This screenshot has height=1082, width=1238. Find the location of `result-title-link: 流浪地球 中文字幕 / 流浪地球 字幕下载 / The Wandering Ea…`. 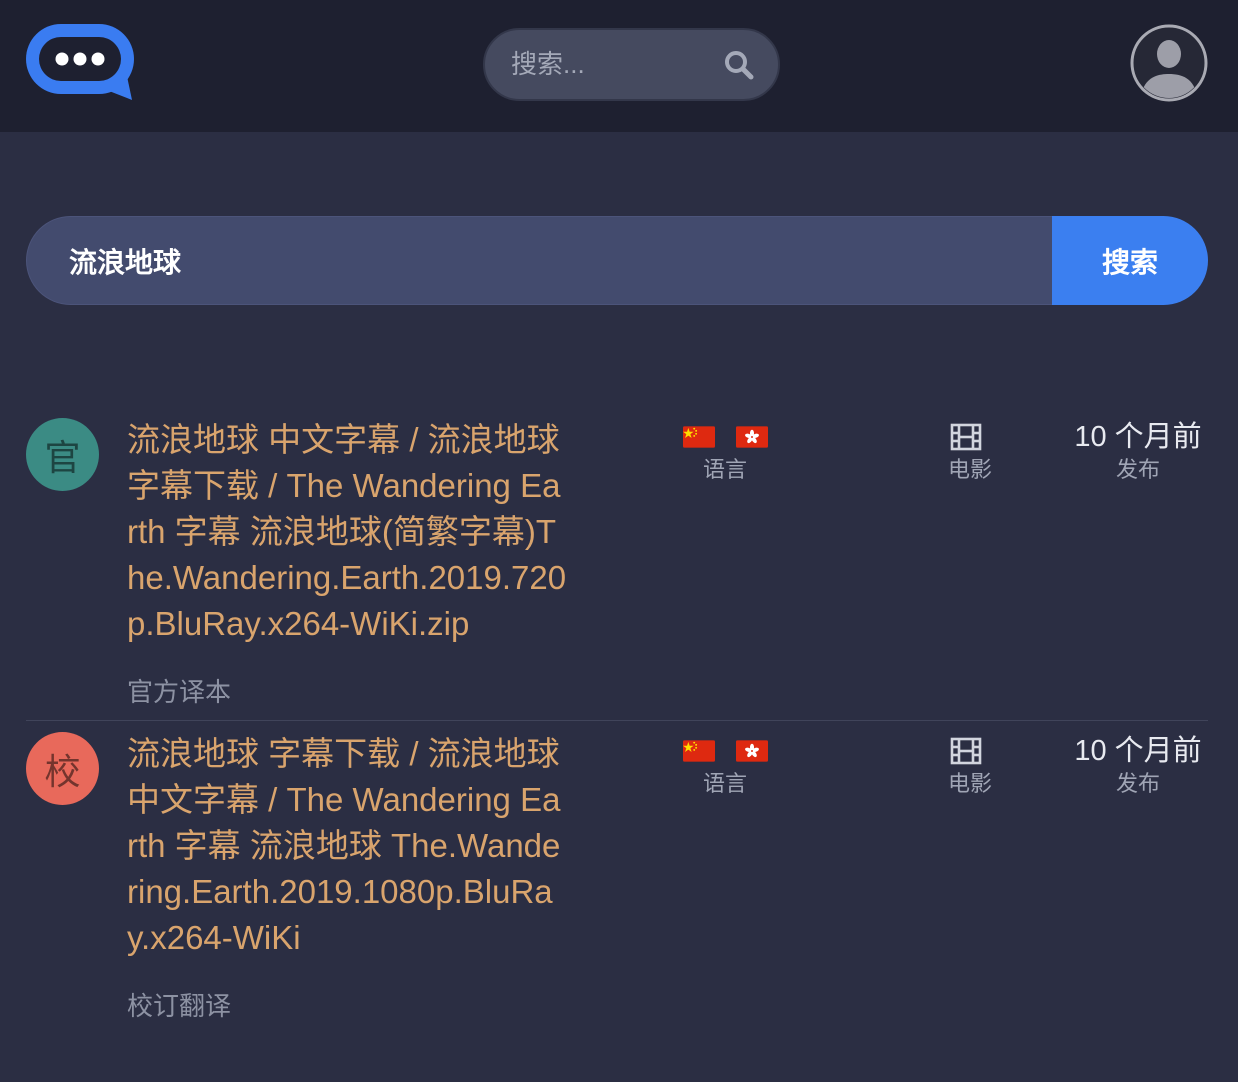

result-title-link: 流浪地球 中文字幕 / 流浪地球 字幕下载 / The Wandering Ea… is located at coordinates (347, 532).